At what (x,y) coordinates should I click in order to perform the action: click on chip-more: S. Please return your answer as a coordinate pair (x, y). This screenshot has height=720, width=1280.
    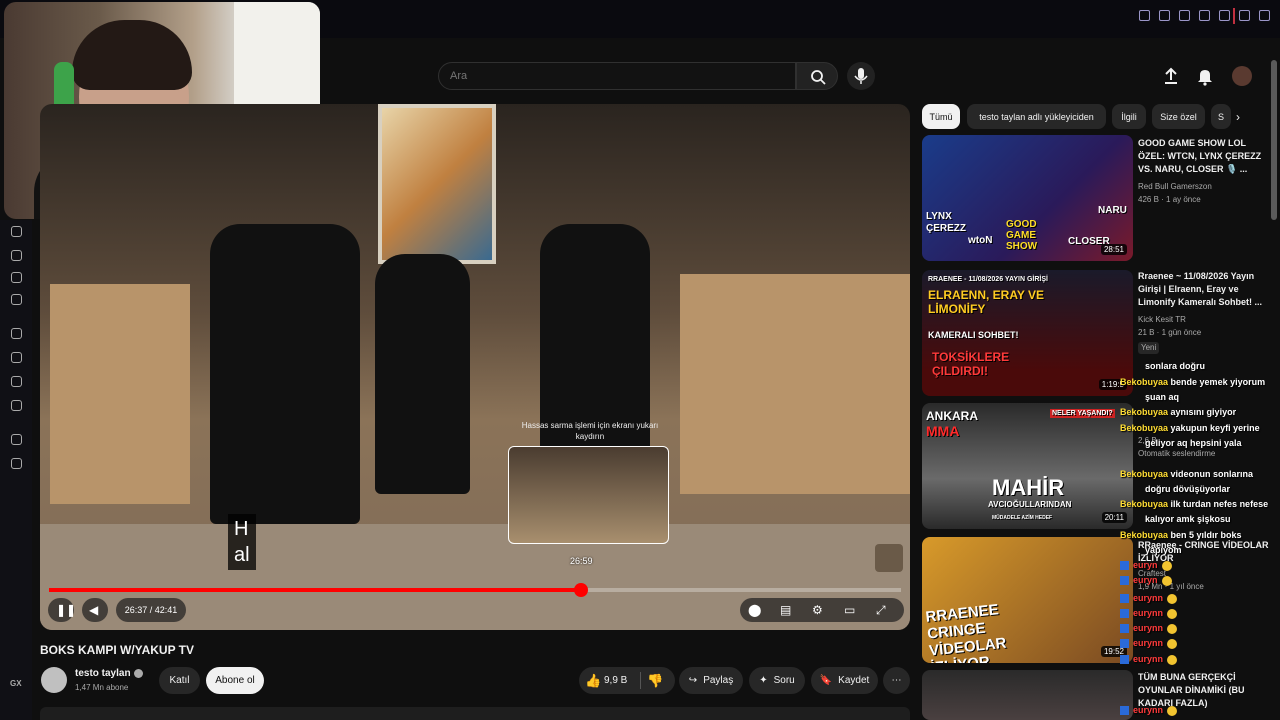
    Looking at the image, I should click on (1221, 116).